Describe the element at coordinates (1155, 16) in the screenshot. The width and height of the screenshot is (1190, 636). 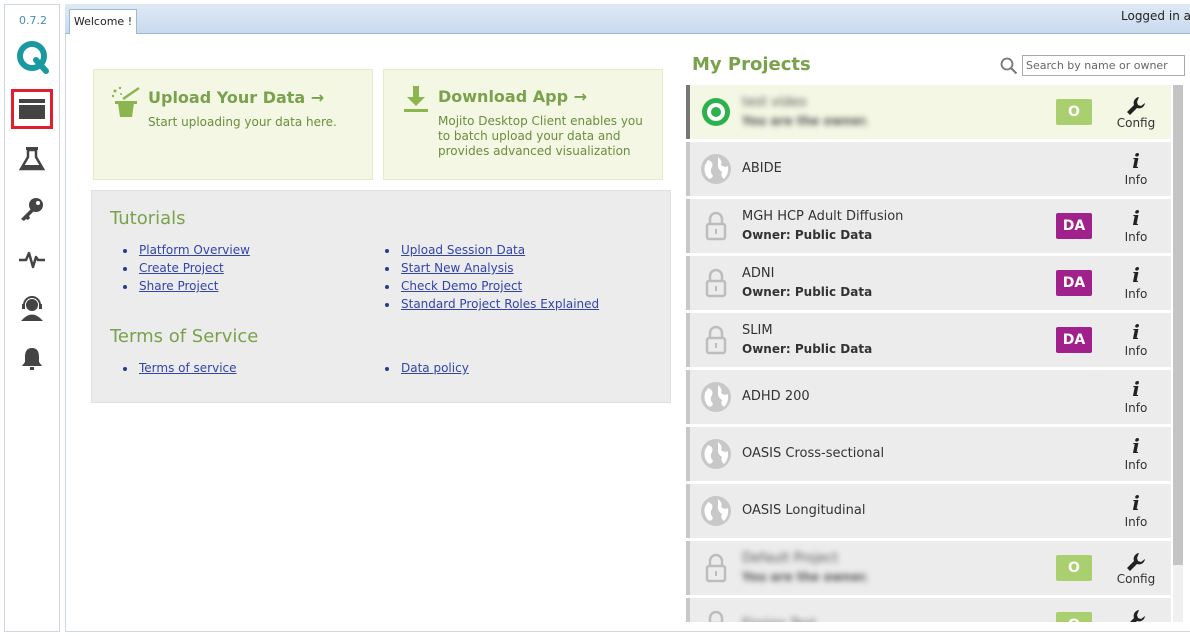
I see `login-status: Logged in as` at that location.